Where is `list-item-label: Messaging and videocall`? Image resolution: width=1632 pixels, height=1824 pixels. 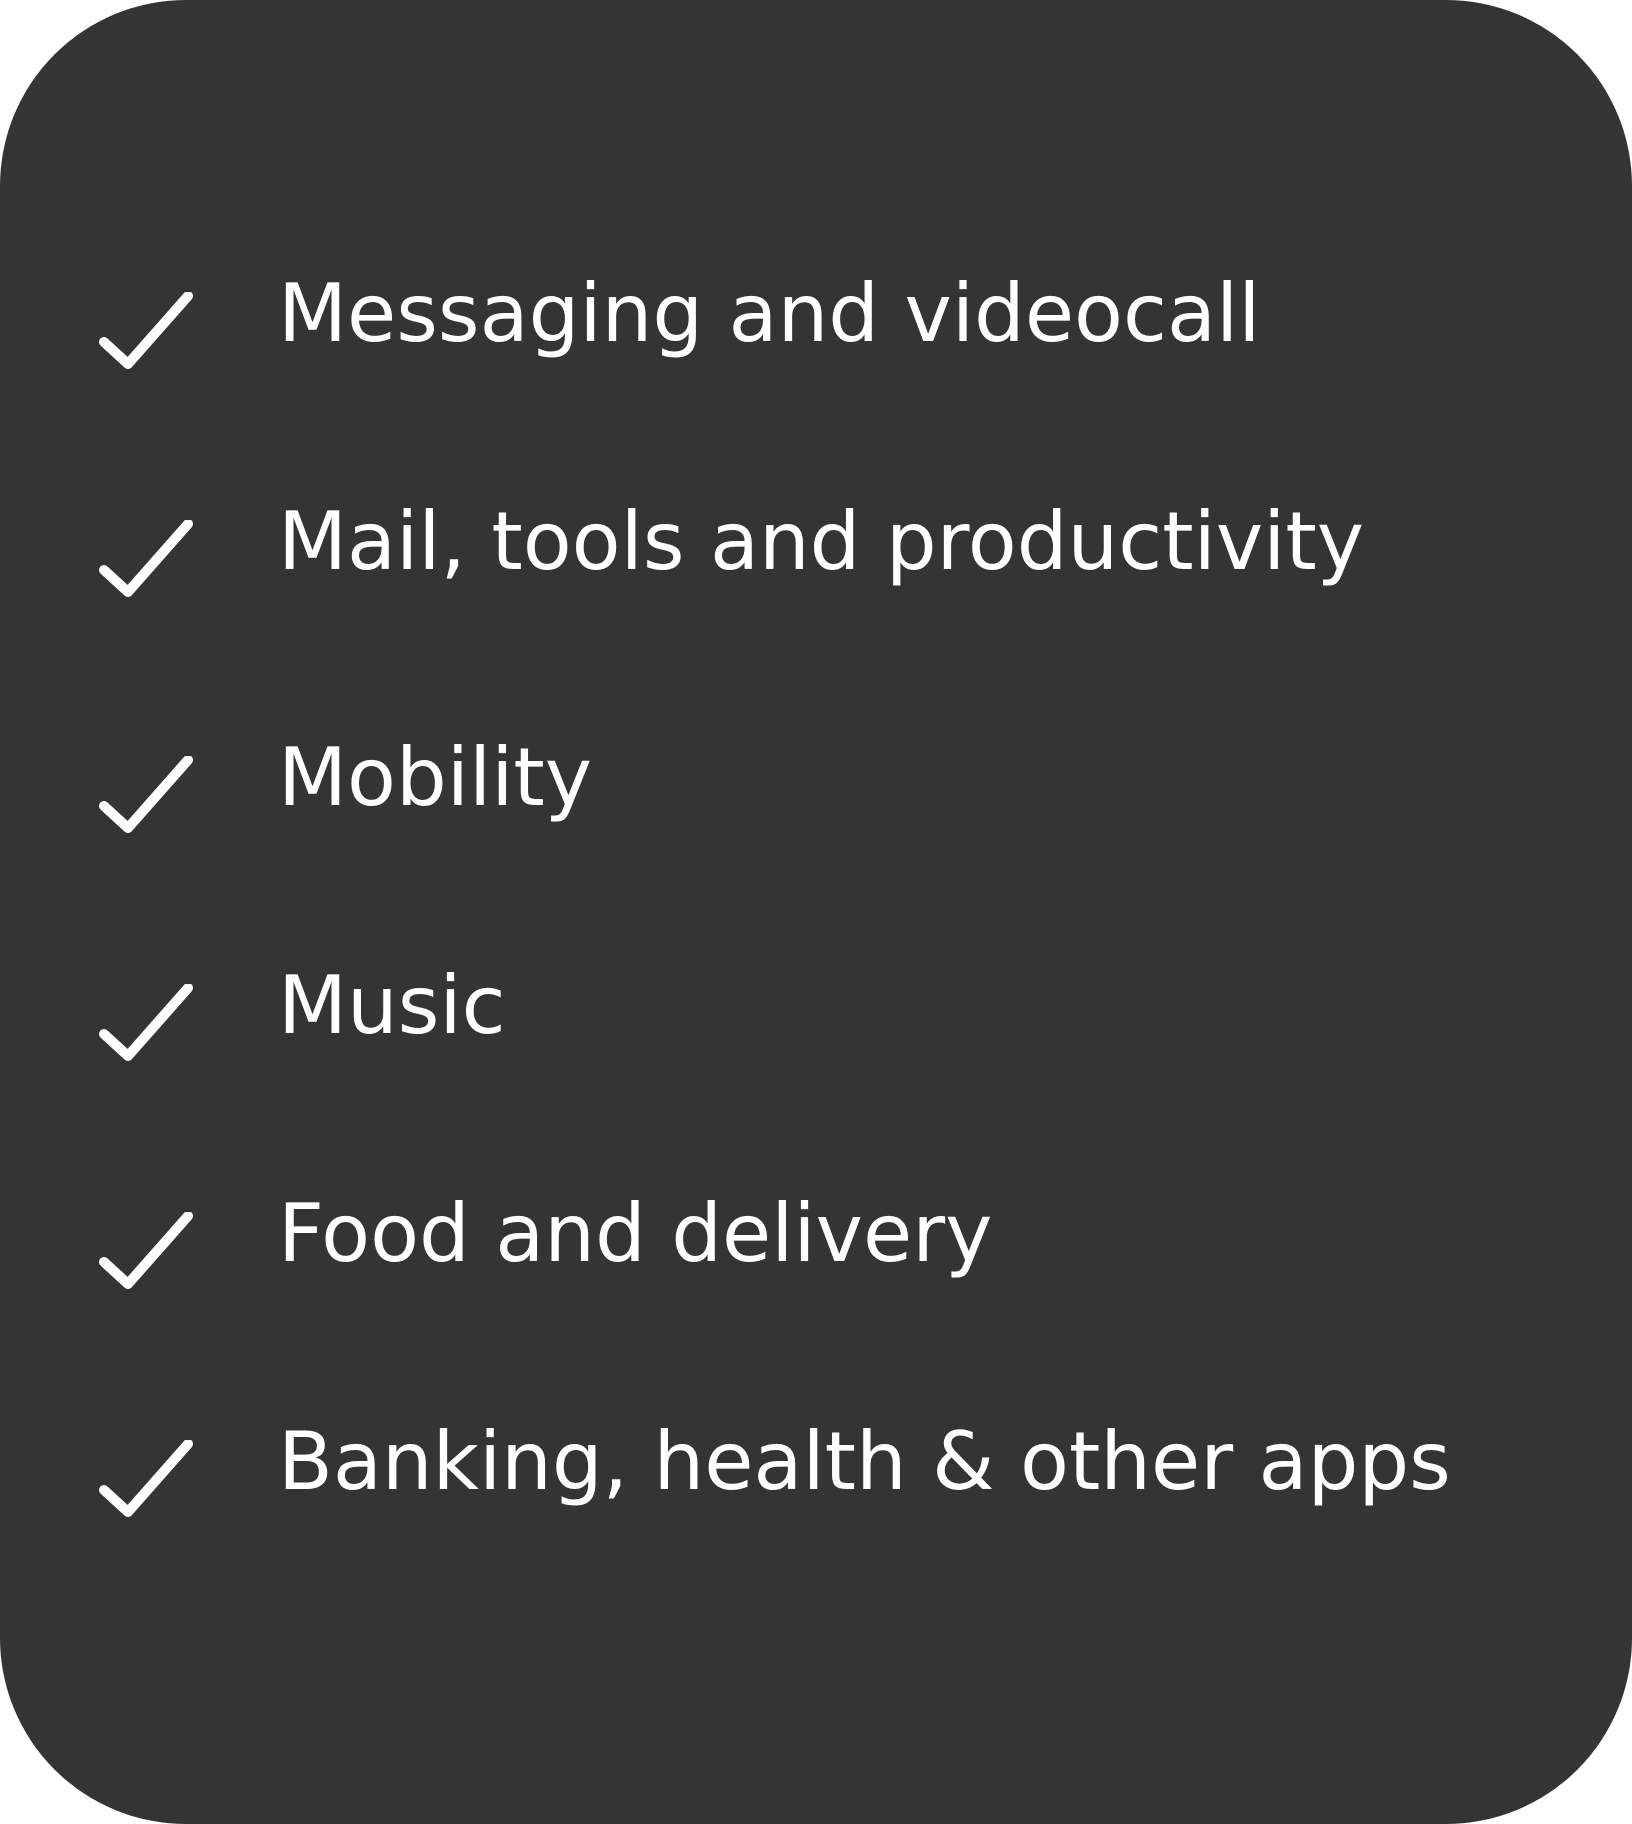
list-item-label: Messaging and videocall is located at coordinates (769, 313).